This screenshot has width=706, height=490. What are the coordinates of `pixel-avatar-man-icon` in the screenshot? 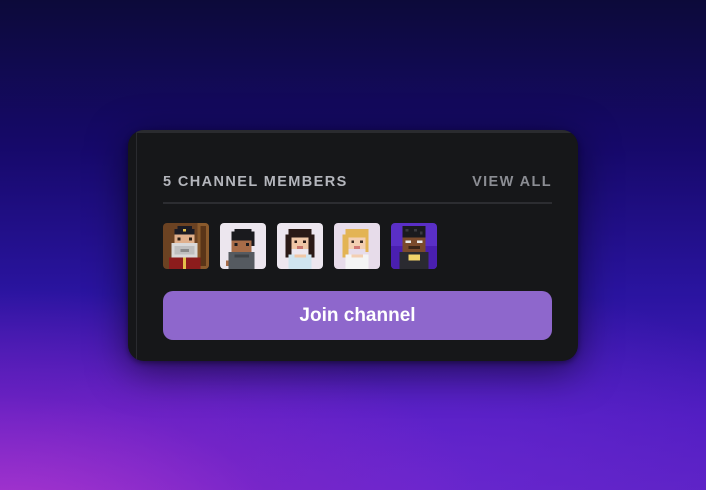 It's located at (243, 246).